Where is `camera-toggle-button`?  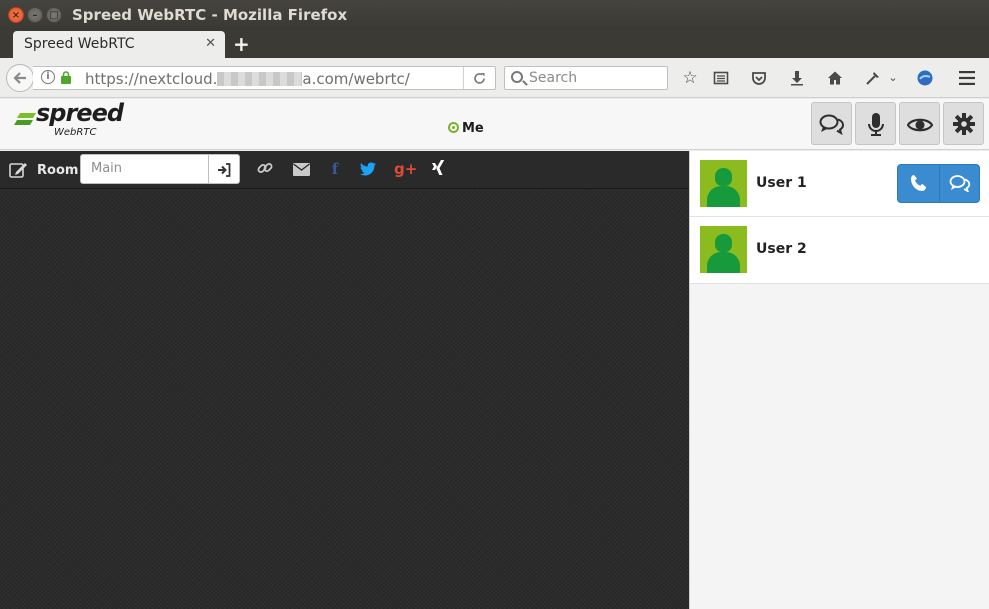
camera-toggle-button is located at coordinates (919, 123).